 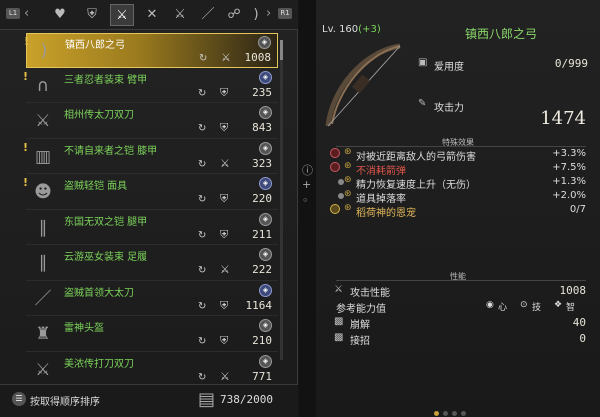 I want to click on item-stat-value: 211, so click(x=262, y=234).